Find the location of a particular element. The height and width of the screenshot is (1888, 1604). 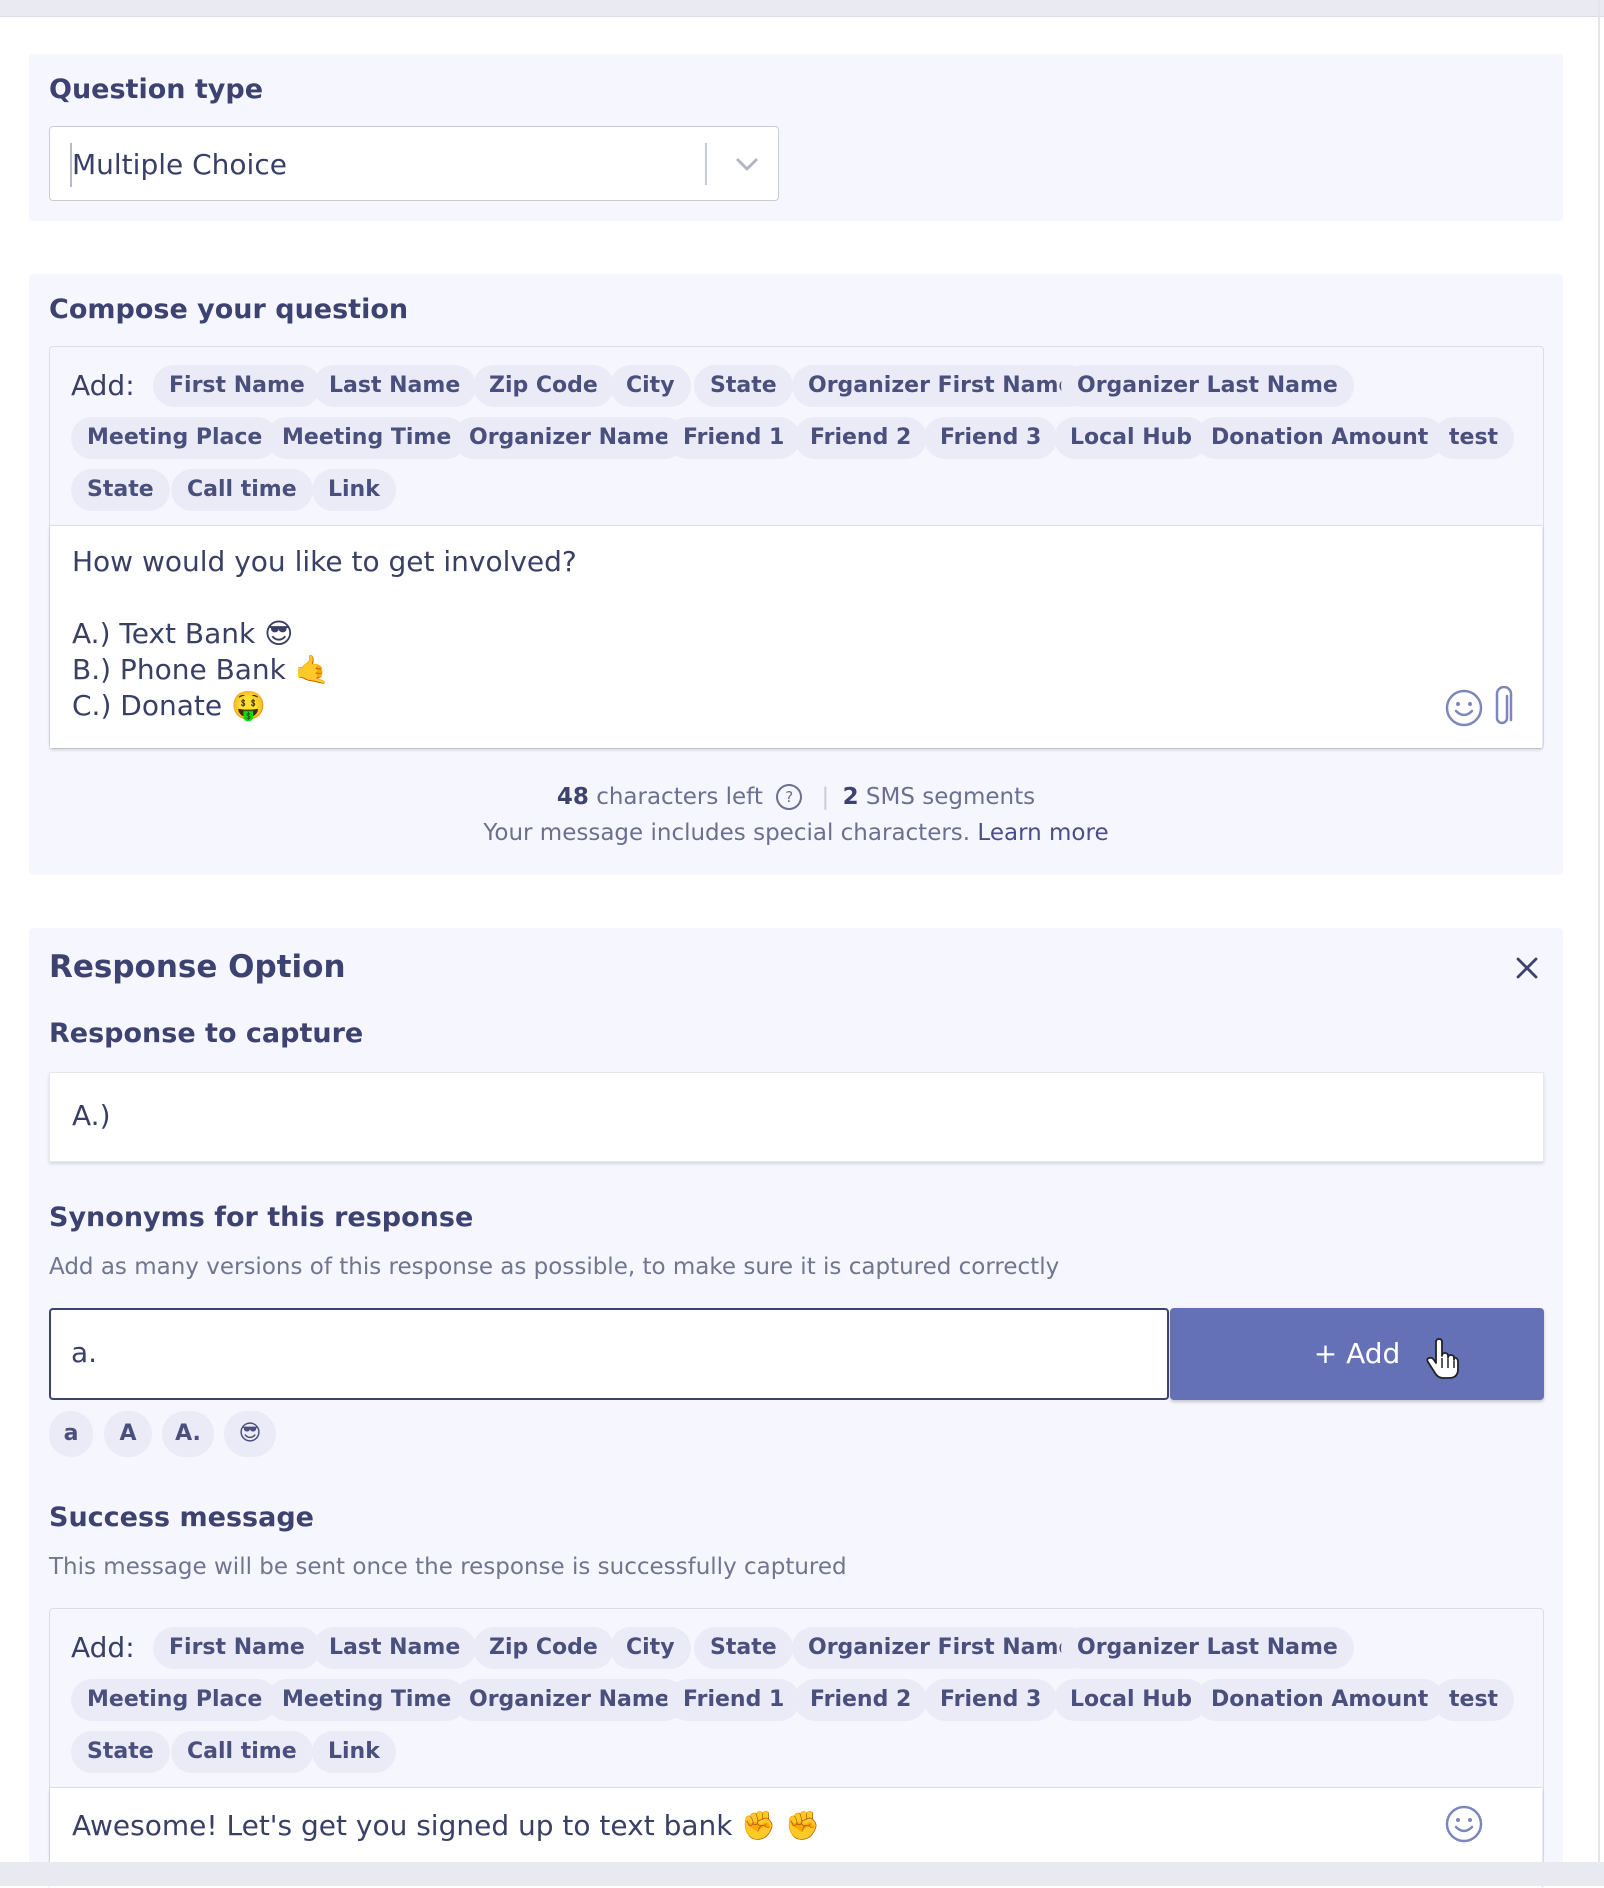

pointer-cursor-icon is located at coordinates (1442, 1358).